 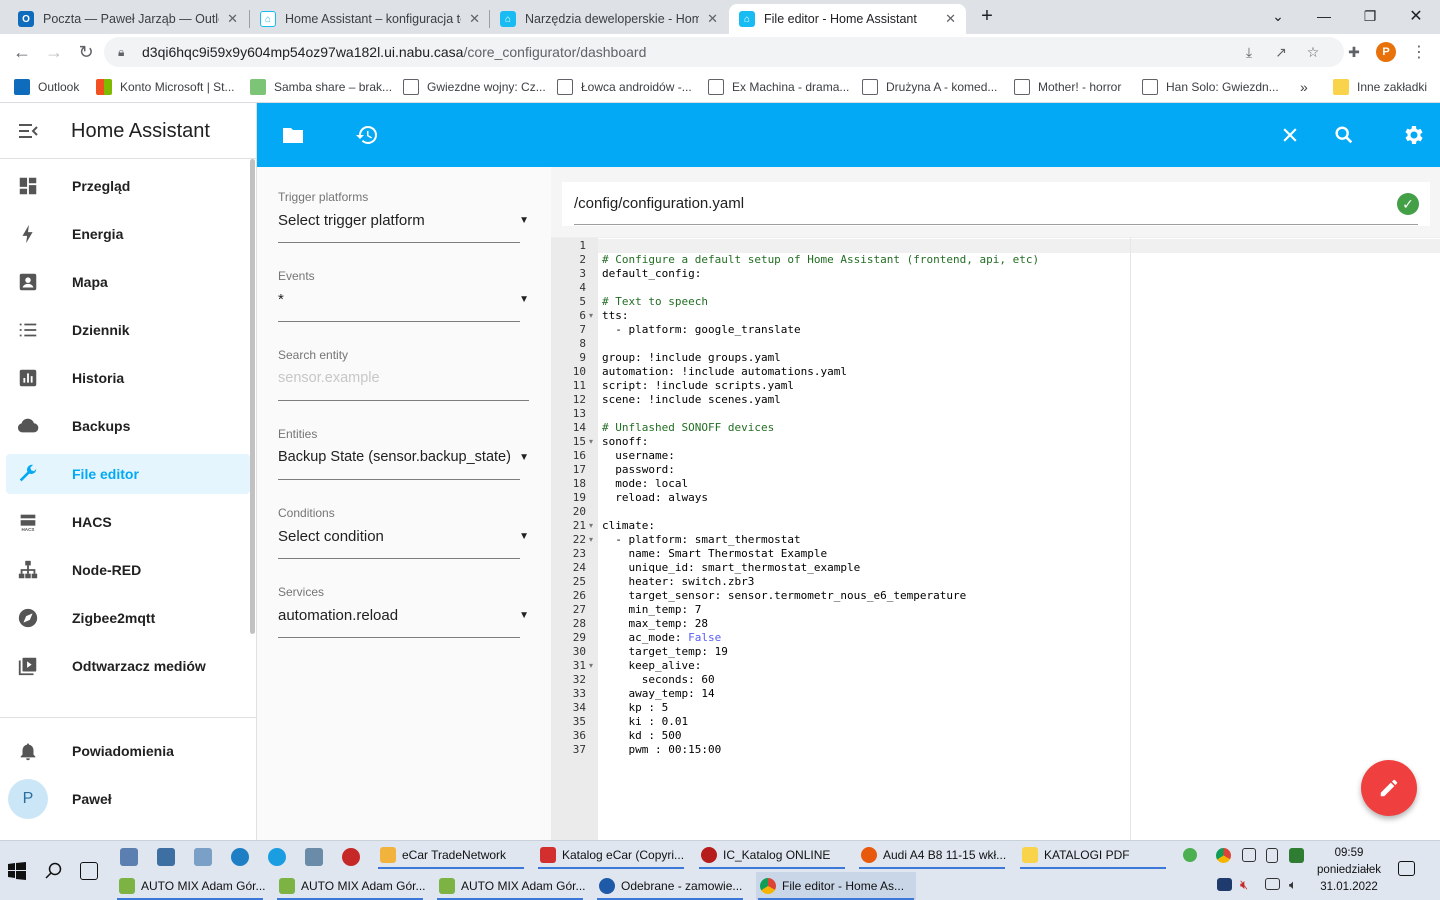 What do you see at coordinates (1416, 16) in the screenshot?
I see `window-close-icon: ✕` at bounding box center [1416, 16].